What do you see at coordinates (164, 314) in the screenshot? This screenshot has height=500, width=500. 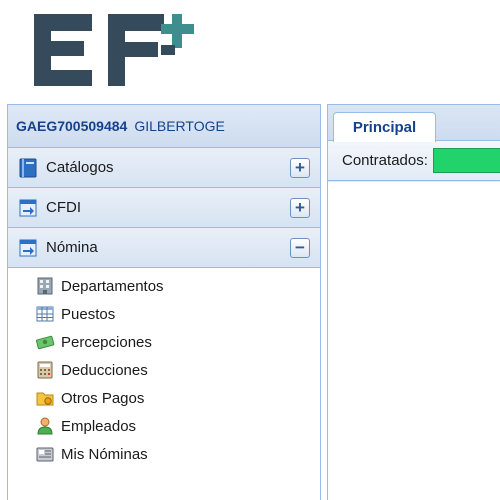 I see `menu-item-puestos: Puestos` at bounding box center [164, 314].